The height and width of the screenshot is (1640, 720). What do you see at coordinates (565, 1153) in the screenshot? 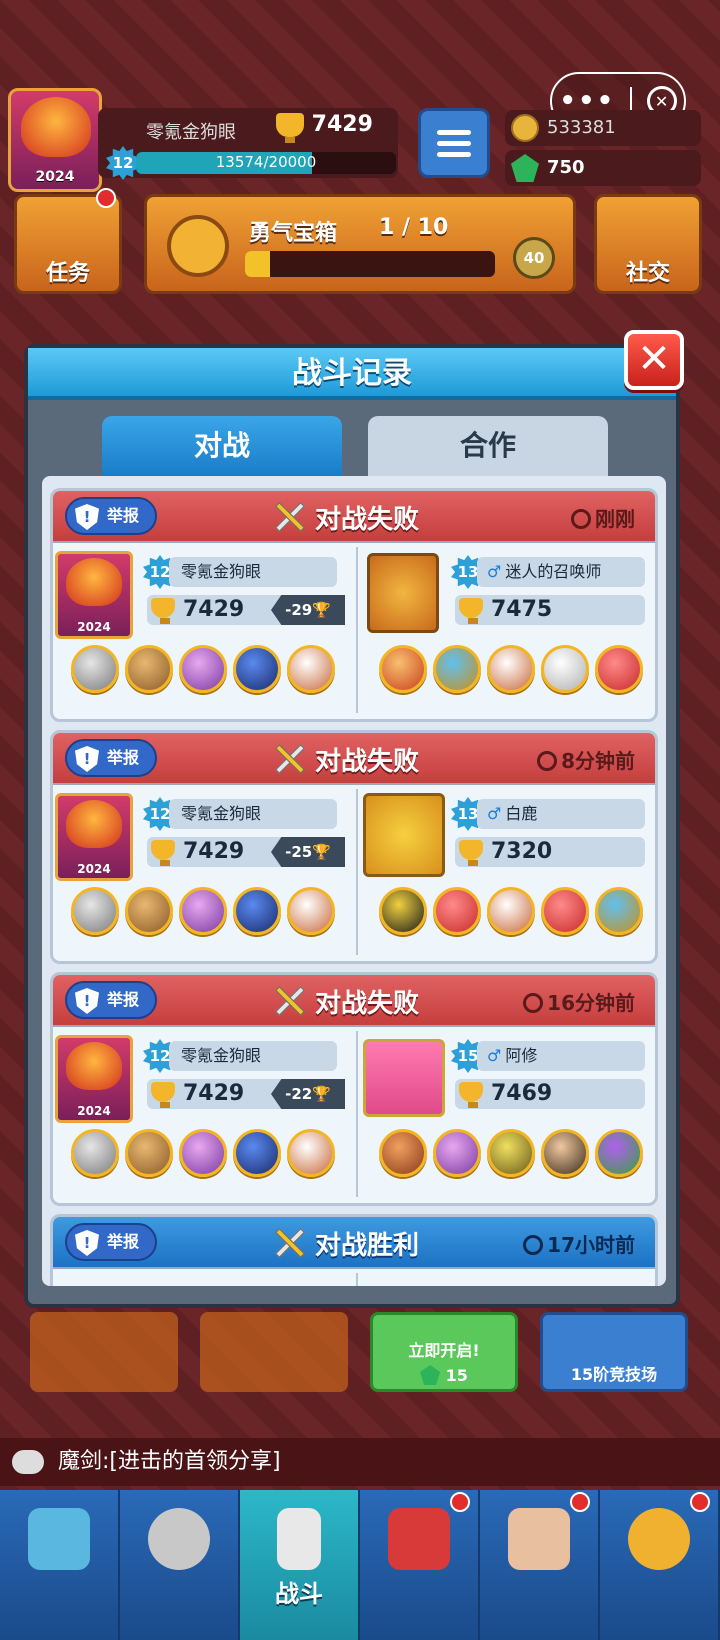
I see `hero-girl-icon` at bounding box center [565, 1153].